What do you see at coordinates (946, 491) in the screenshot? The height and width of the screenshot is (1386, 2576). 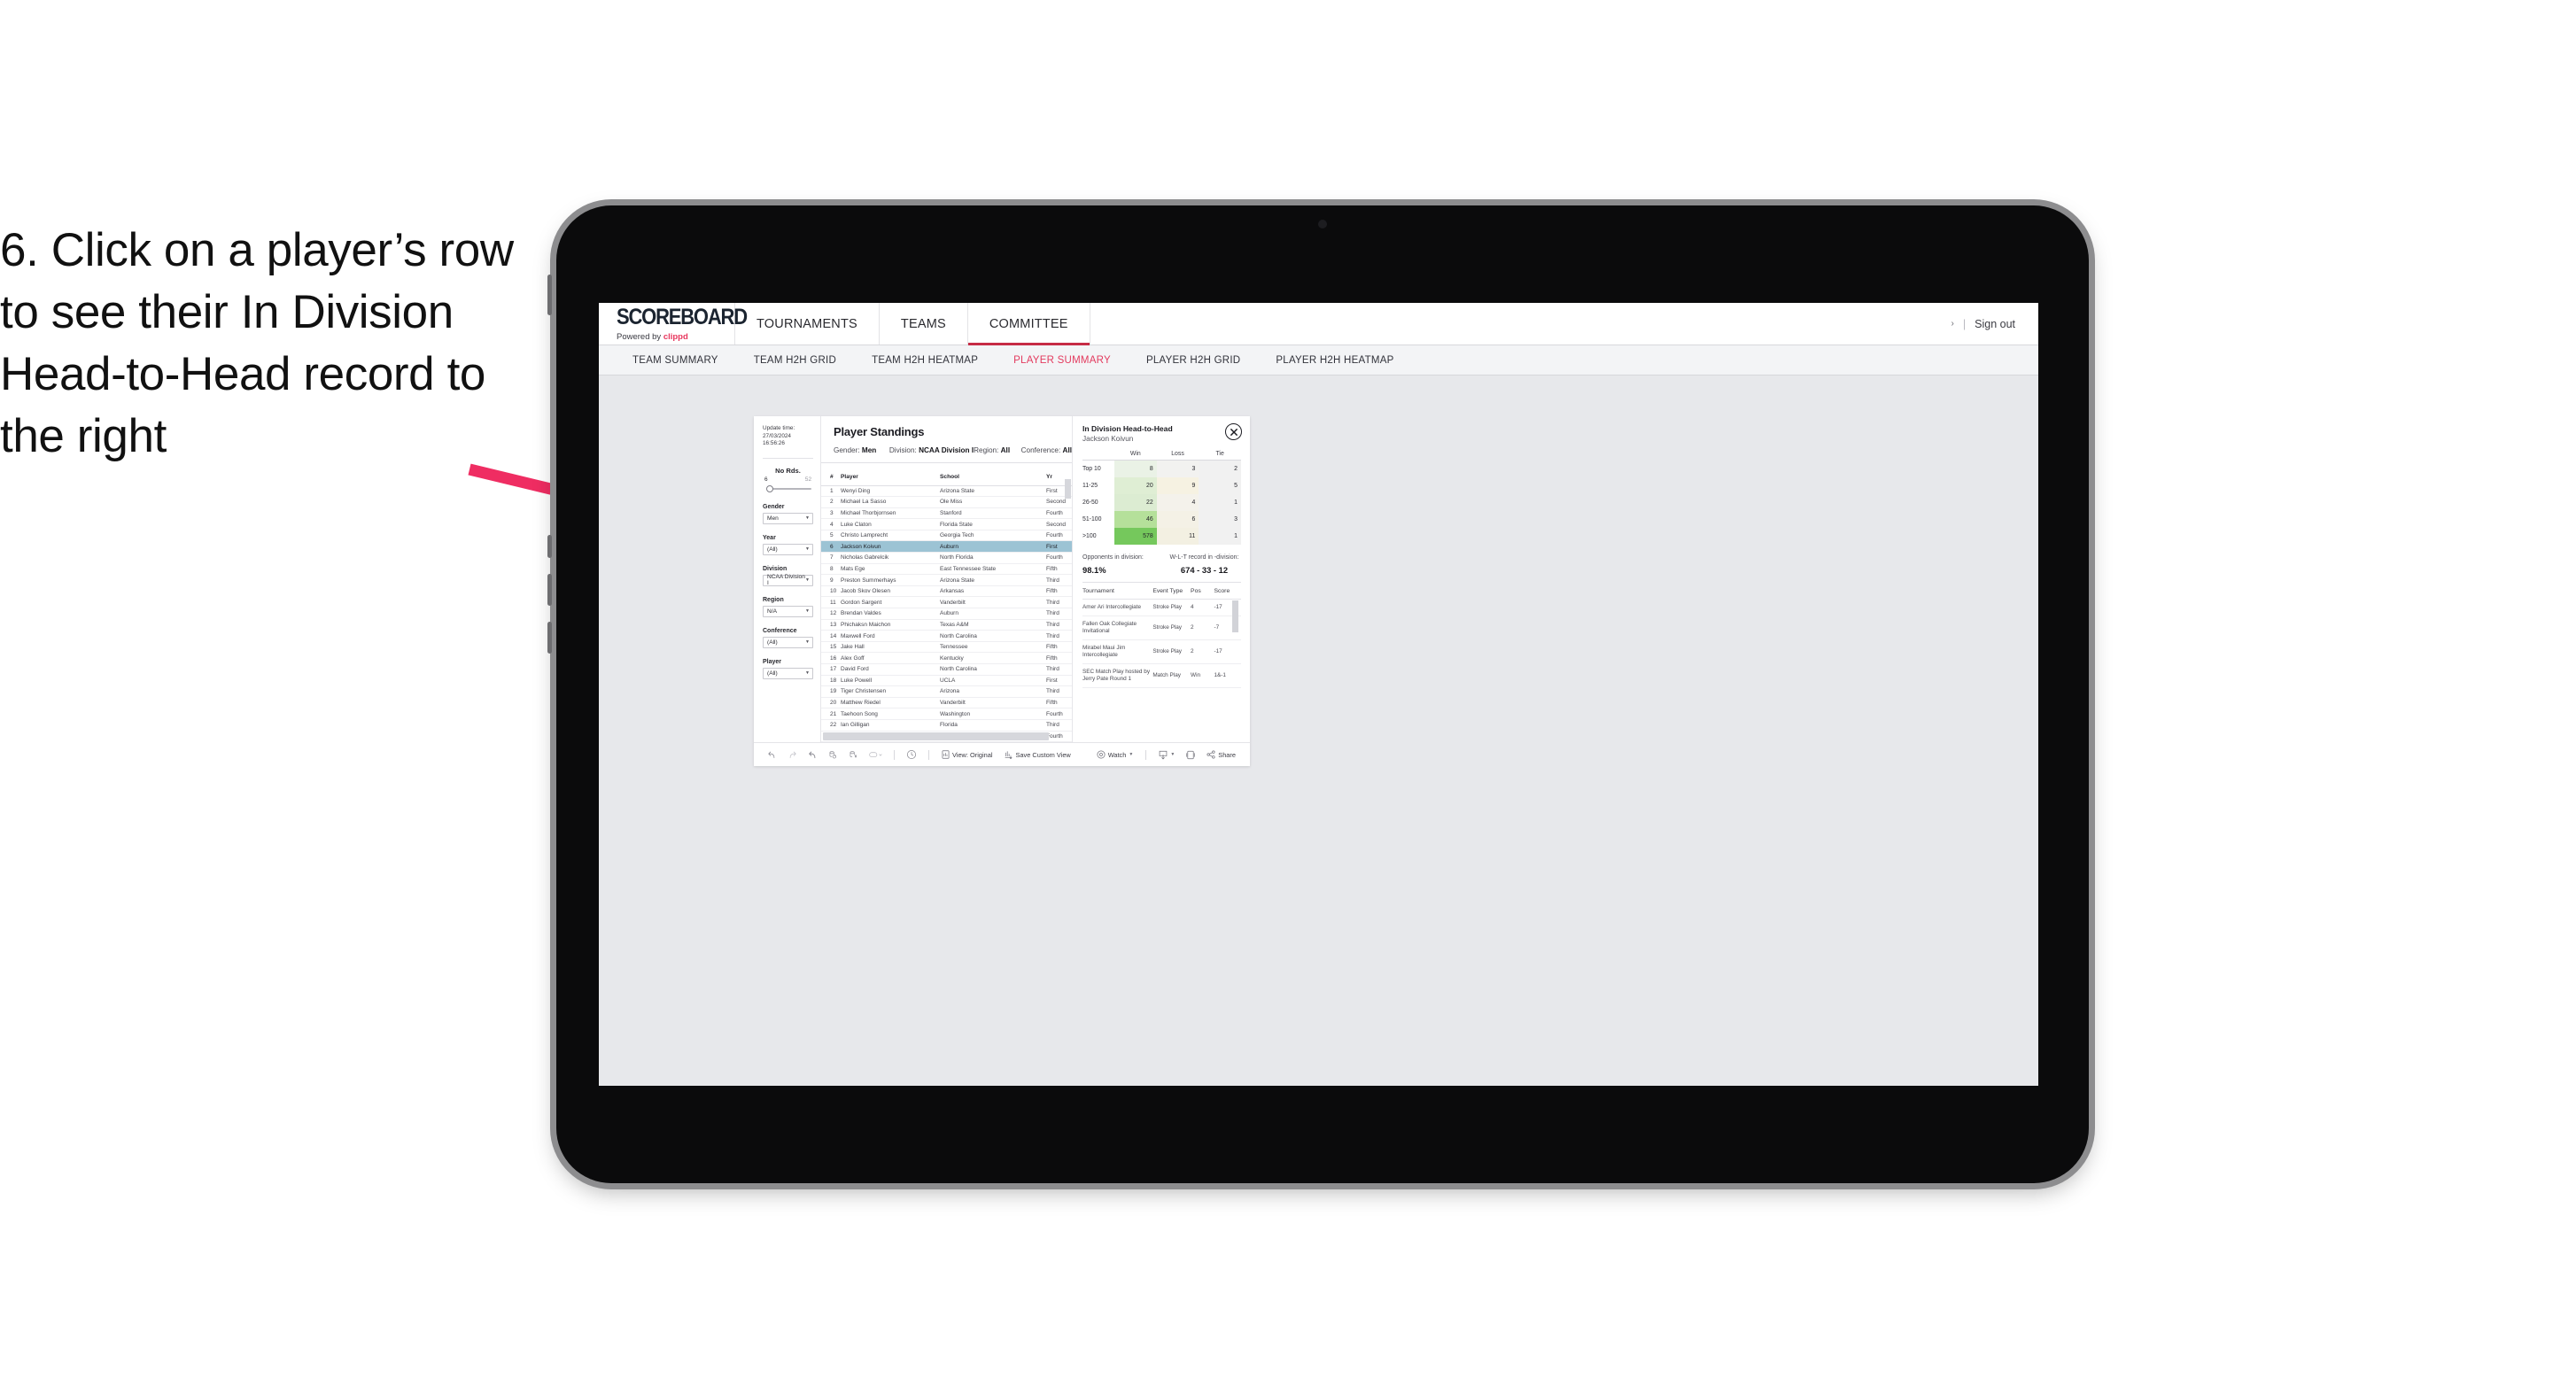 I see `table-row: 1Wenyi DingArizona StateFirst-1151` at bounding box center [946, 491].